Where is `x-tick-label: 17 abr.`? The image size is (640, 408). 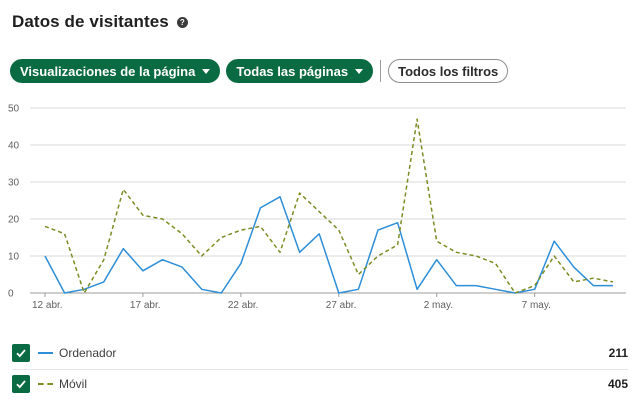 x-tick-label: 17 abr. is located at coordinates (145, 305).